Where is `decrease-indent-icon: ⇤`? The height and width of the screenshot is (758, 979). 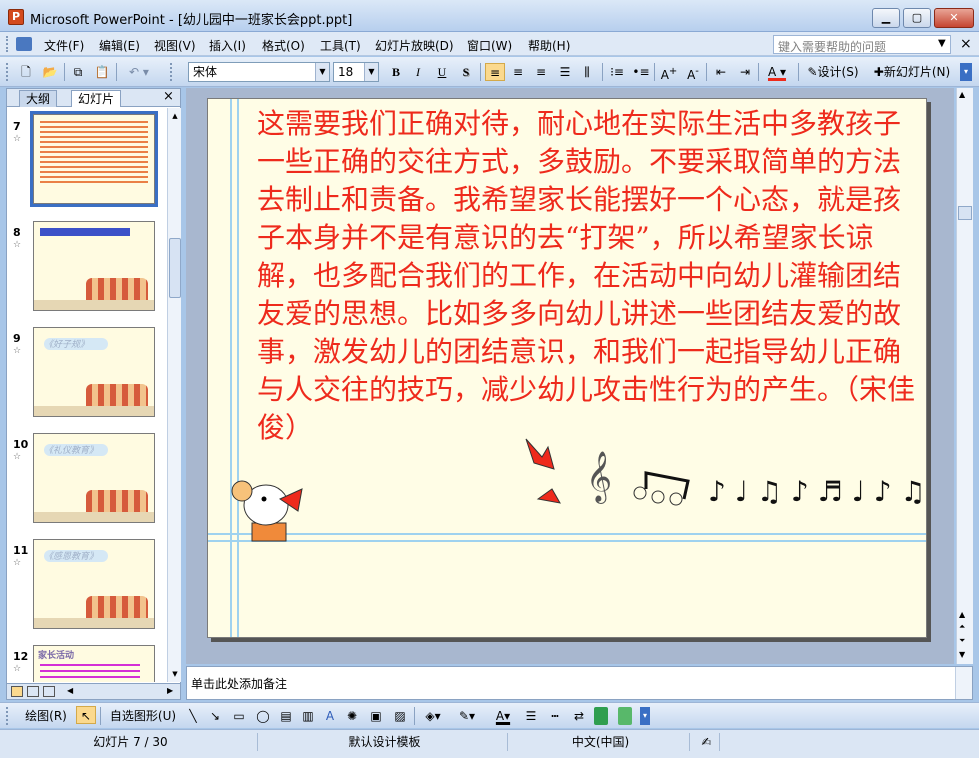 decrease-indent-icon: ⇤ is located at coordinates (721, 72).